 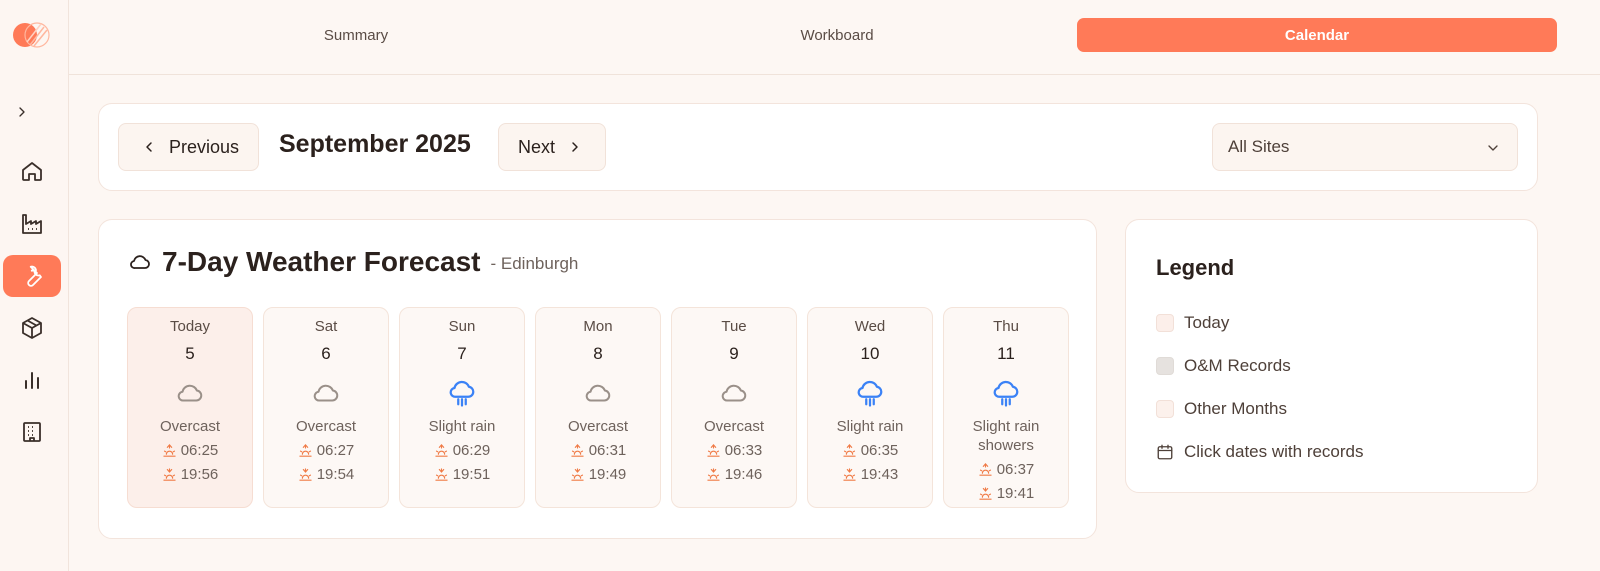 What do you see at coordinates (879, 450) in the screenshot?
I see `sunrise-value: 06:35` at bounding box center [879, 450].